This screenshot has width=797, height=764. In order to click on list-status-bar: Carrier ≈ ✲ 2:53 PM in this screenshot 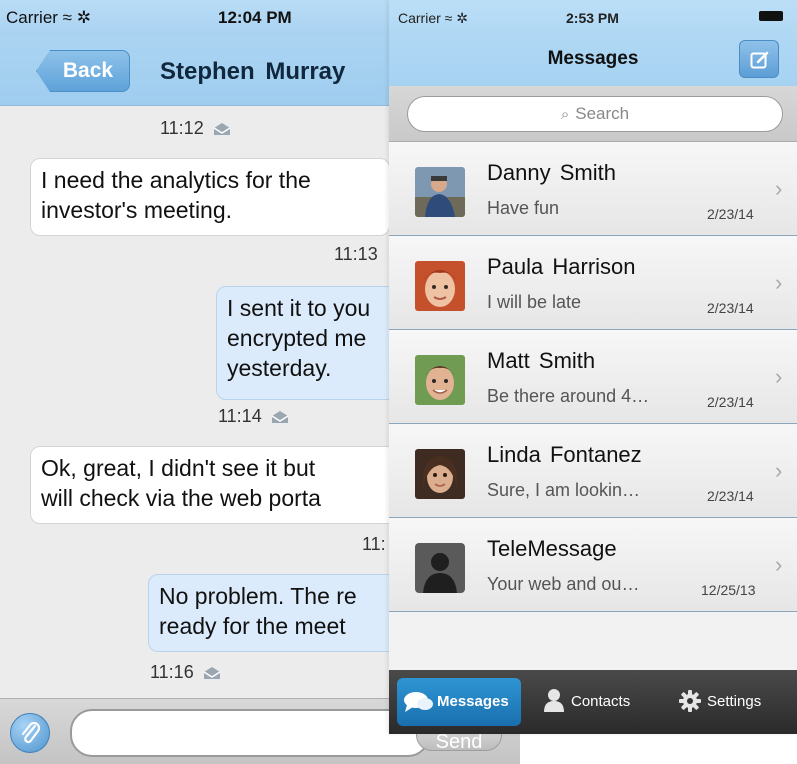, I will do `click(593, 17)`.